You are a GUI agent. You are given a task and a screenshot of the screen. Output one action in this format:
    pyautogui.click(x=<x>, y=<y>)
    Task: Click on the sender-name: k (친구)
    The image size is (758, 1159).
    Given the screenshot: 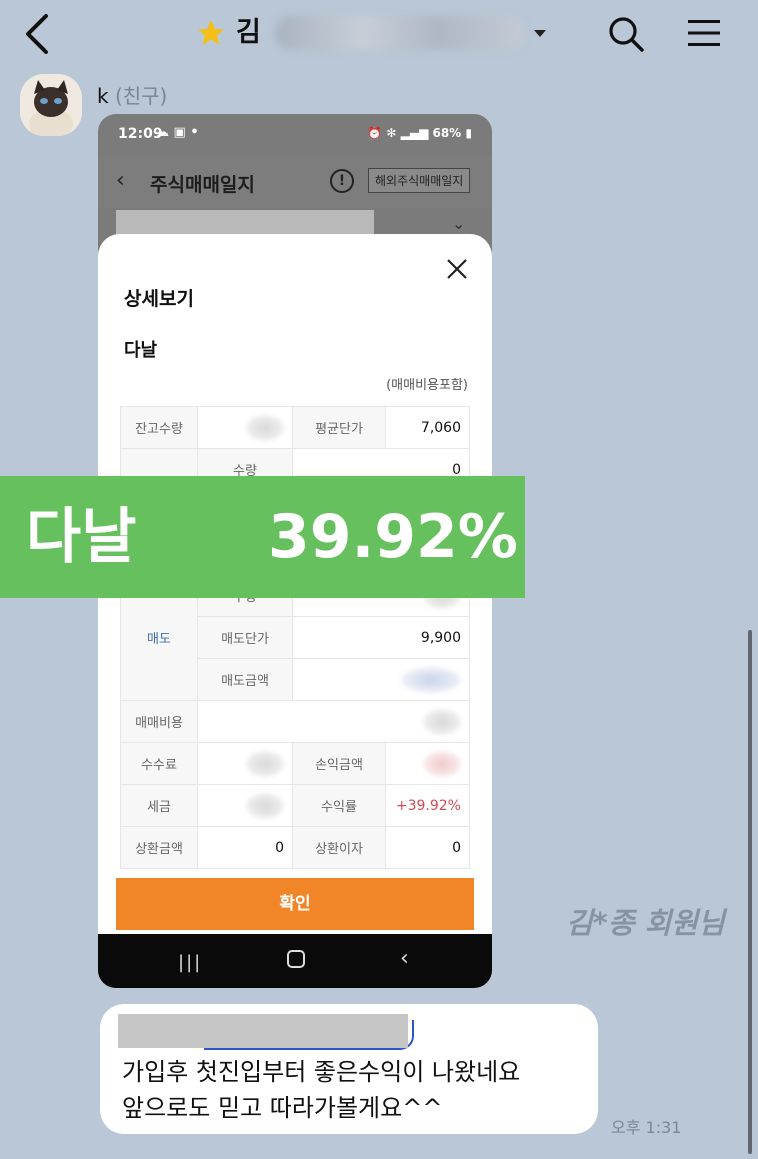 What is the action you would take?
    pyautogui.click(x=132, y=94)
    